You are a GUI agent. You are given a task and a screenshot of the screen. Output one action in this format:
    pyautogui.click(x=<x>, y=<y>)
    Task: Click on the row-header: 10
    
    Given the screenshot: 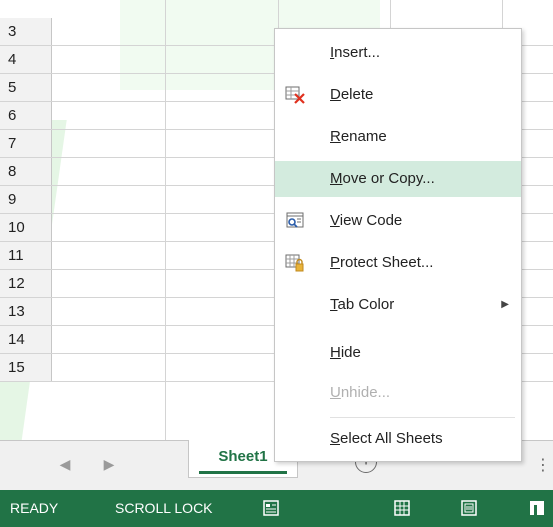 What is the action you would take?
    pyautogui.click(x=26, y=227)
    